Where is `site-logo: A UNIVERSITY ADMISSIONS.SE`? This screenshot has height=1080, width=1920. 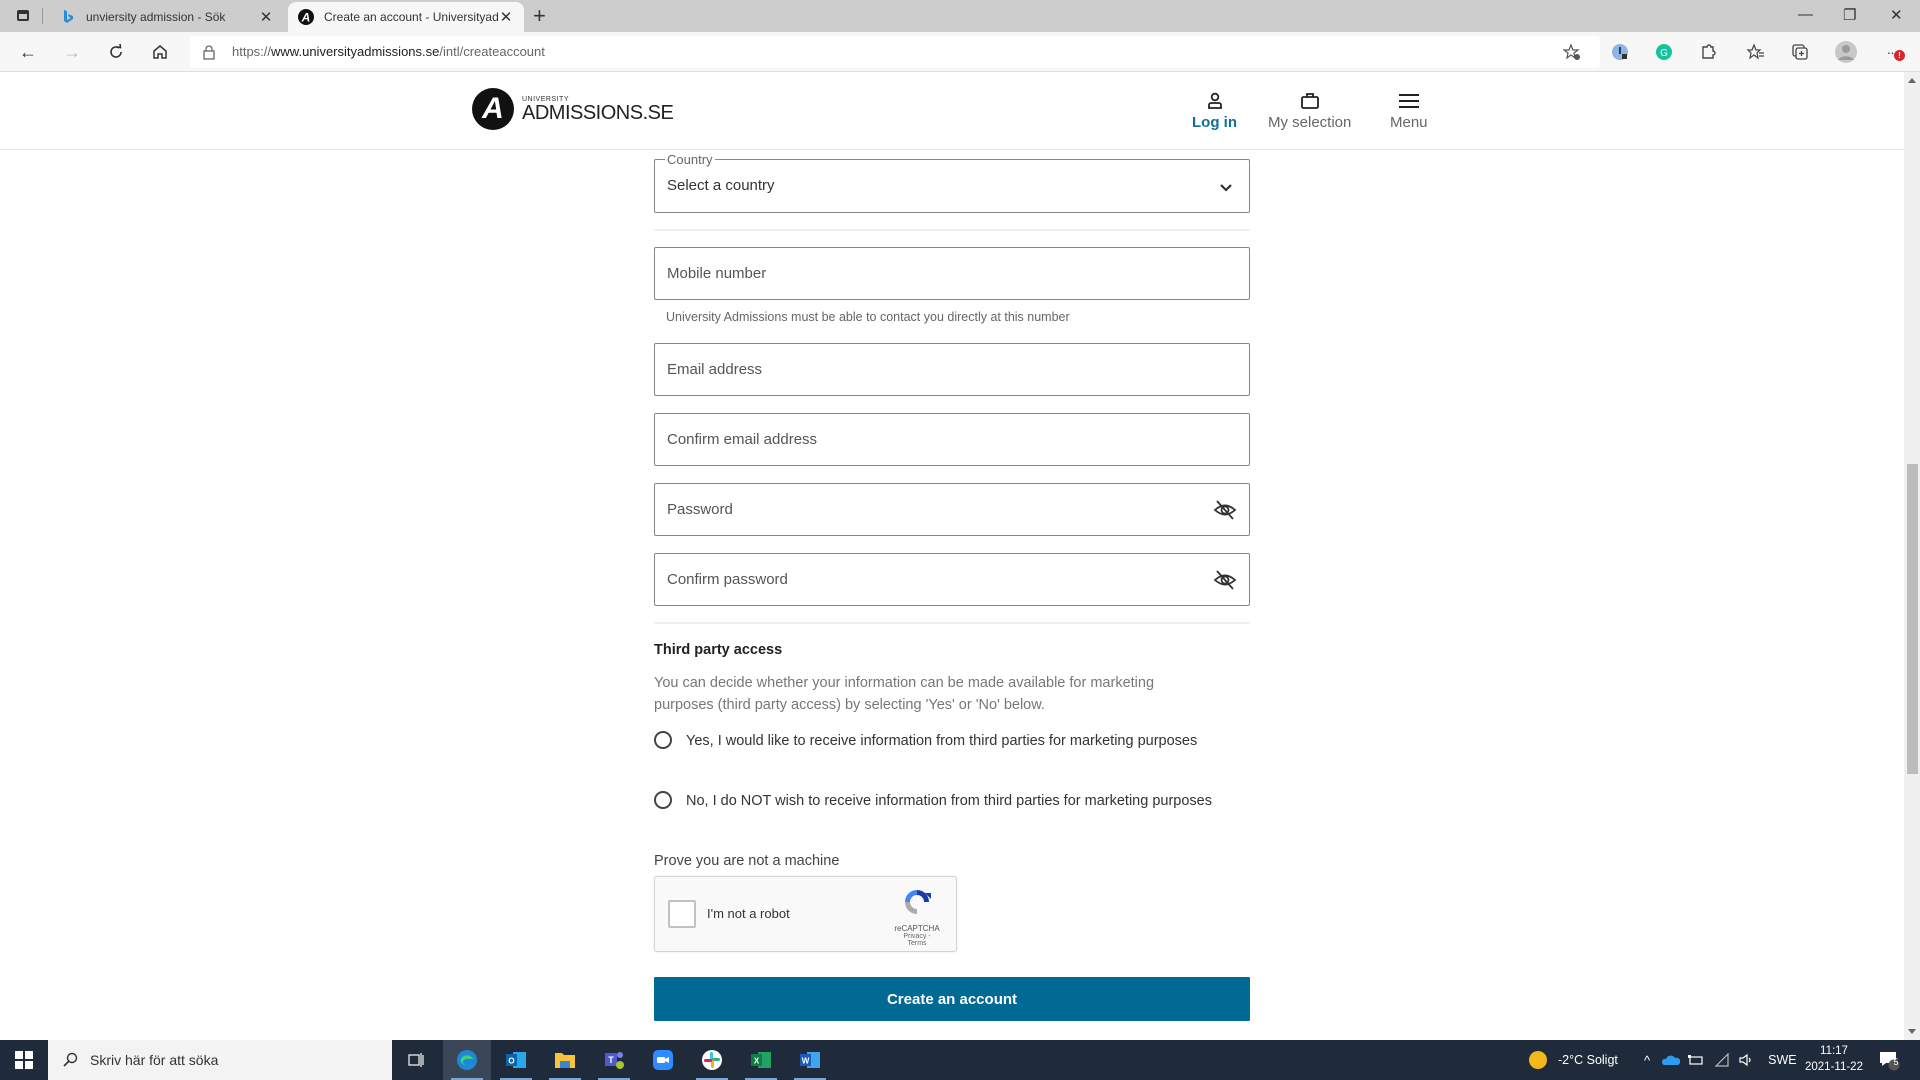
site-logo: A UNIVERSITY ADMISSIONS.SE is located at coordinates (573, 109).